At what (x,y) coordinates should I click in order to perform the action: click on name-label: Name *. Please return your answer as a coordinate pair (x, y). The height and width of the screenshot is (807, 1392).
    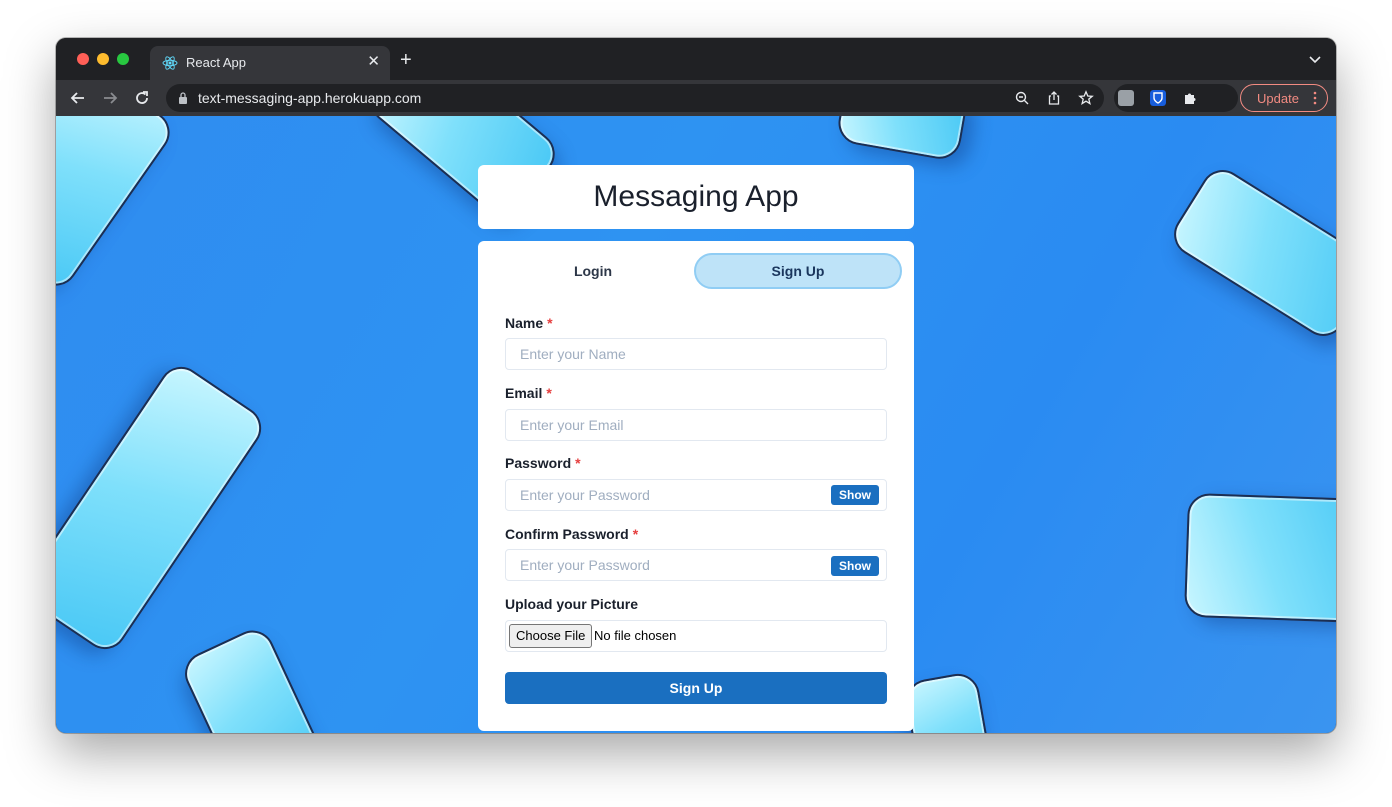
    Looking at the image, I should click on (529, 323).